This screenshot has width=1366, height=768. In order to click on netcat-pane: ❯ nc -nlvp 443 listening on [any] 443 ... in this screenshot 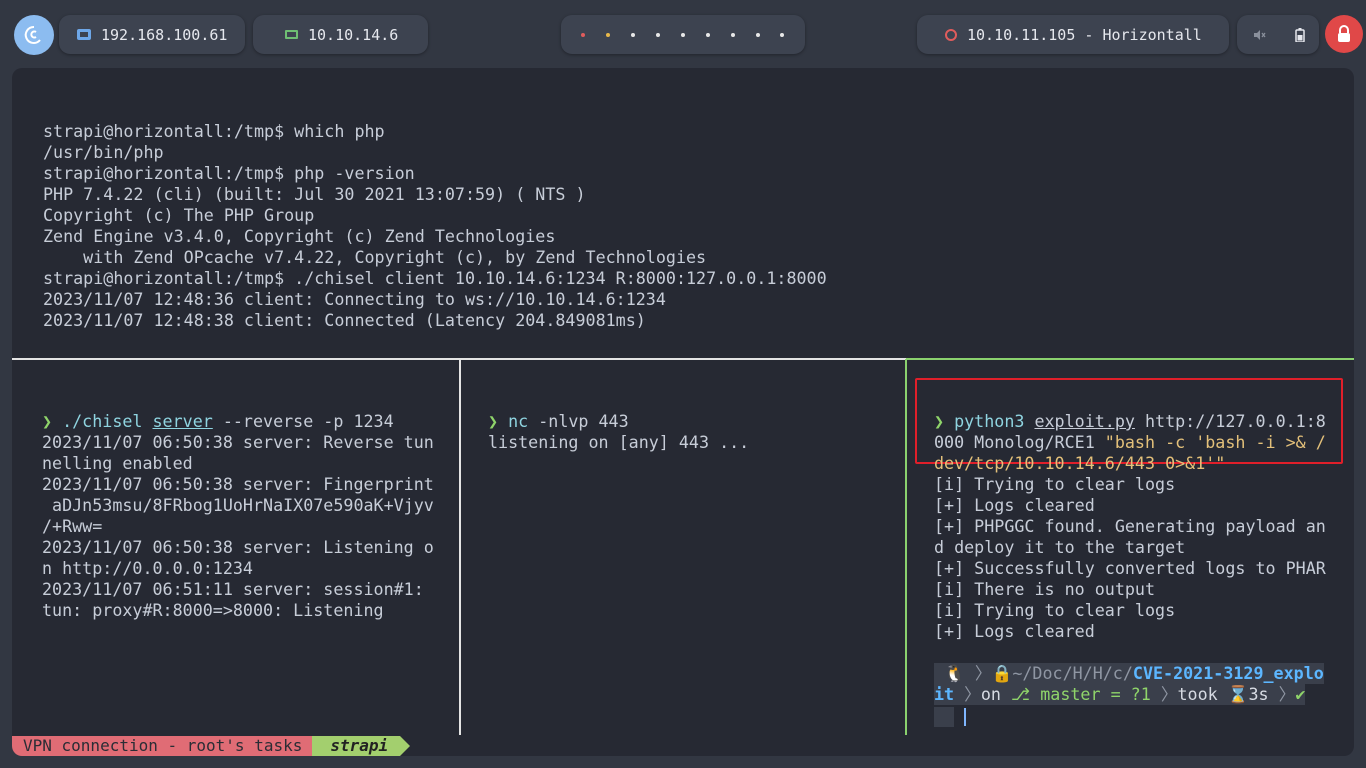, I will do `click(618, 442)`.